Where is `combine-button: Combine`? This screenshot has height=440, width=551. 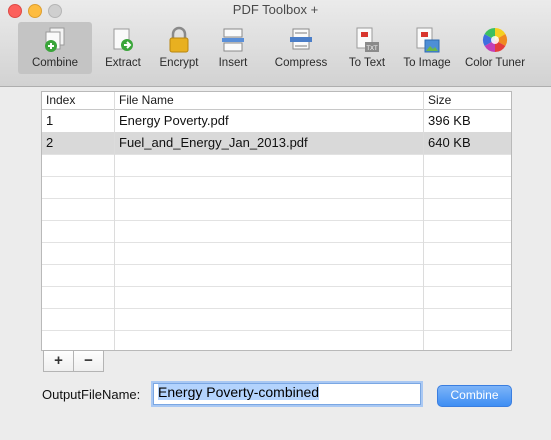 combine-button: Combine is located at coordinates (474, 396).